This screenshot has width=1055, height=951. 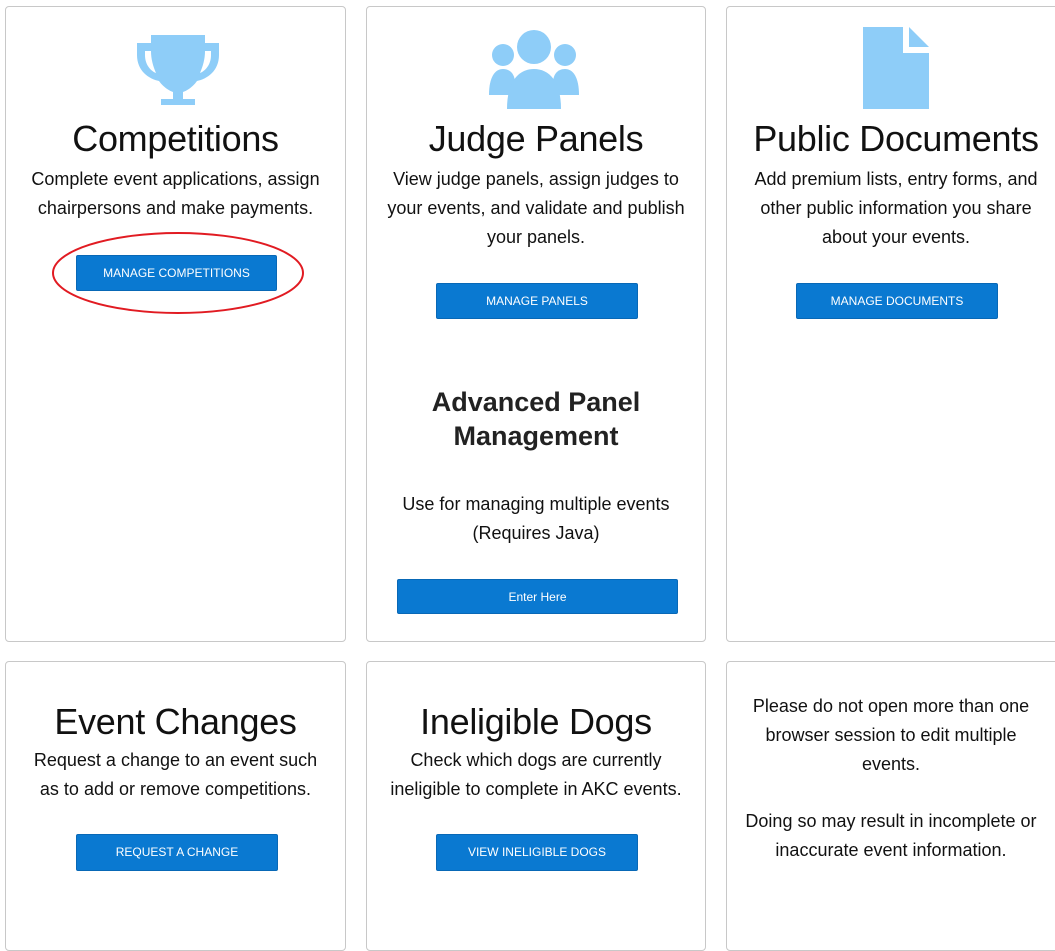 What do you see at coordinates (175, 179) in the screenshot?
I see `description-line: Complete event applications, assign` at bounding box center [175, 179].